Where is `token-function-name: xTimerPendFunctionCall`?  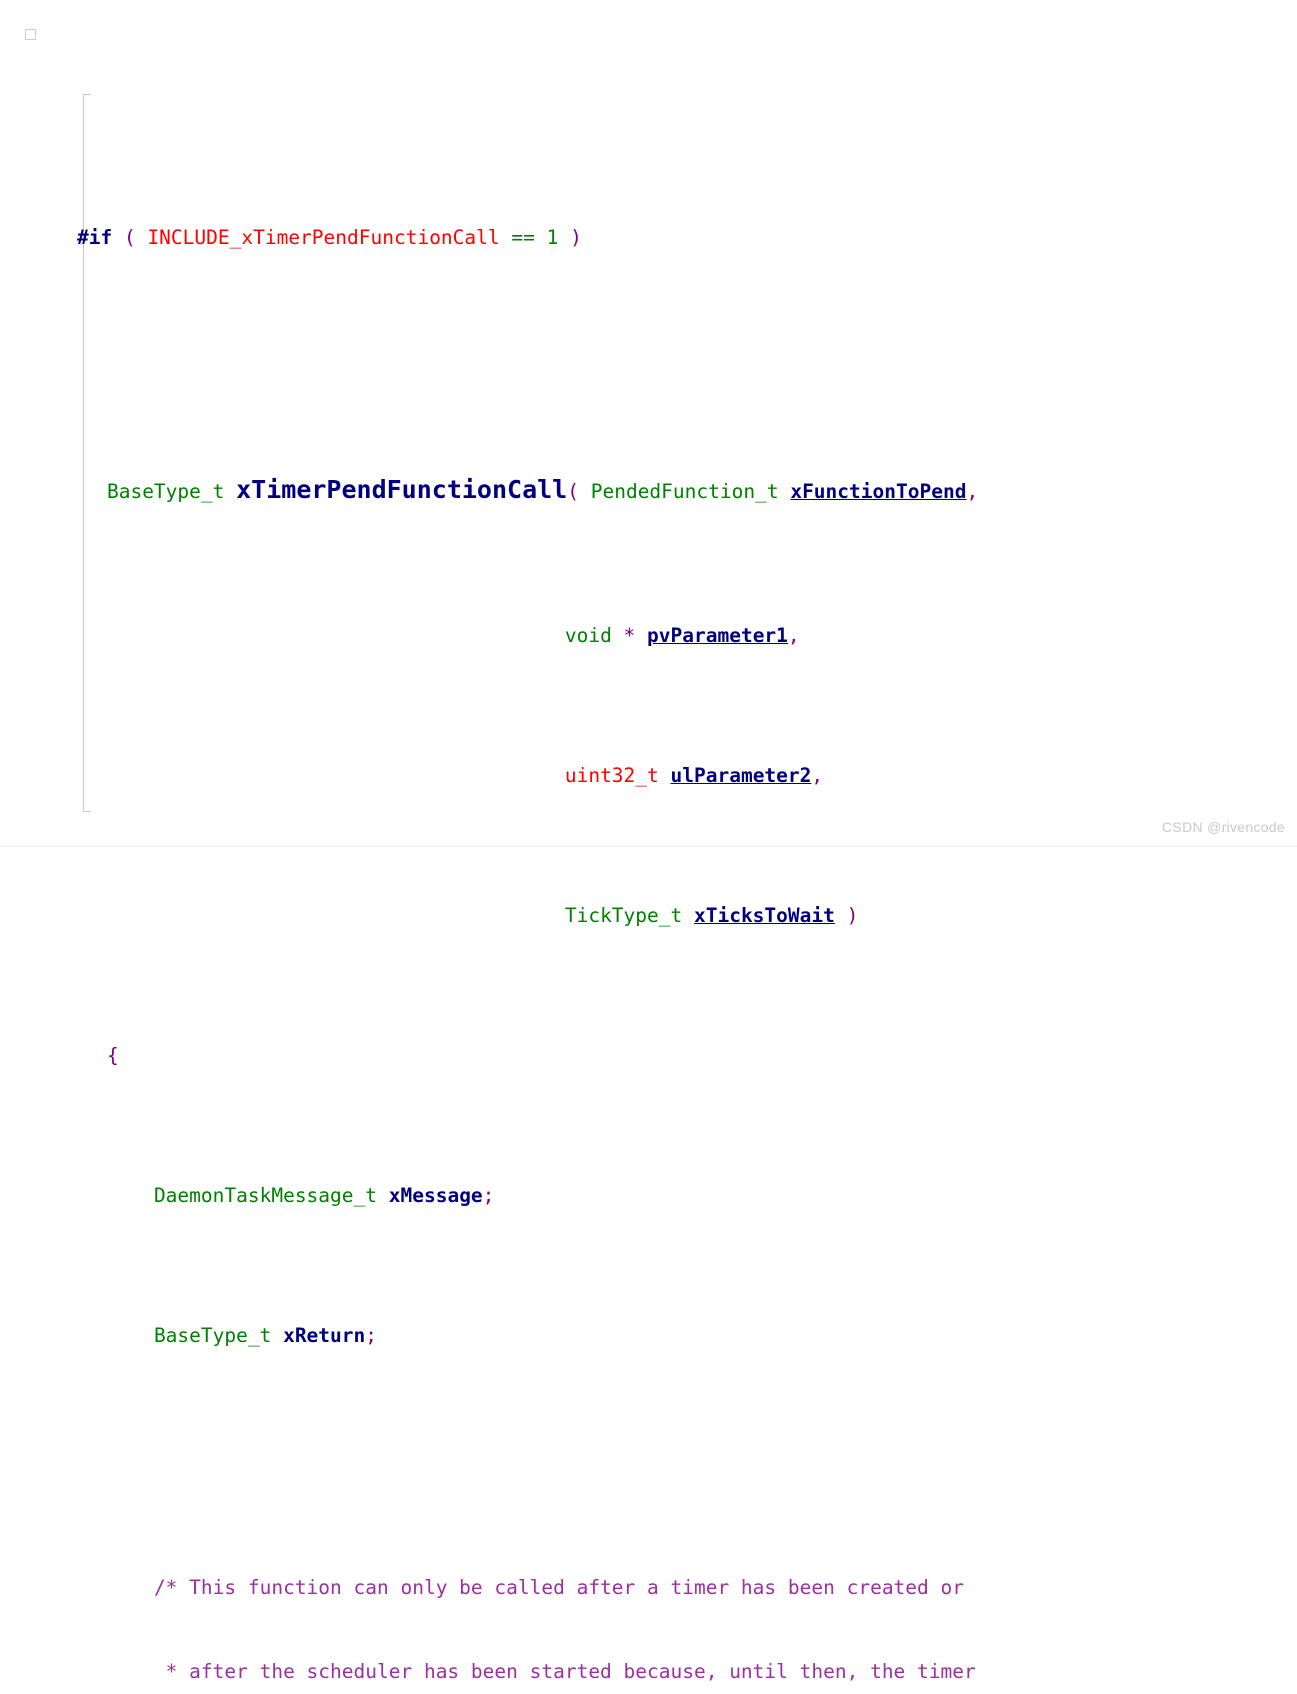 token-function-name: xTimerPendFunctionCall is located at coordinates (402, 489).